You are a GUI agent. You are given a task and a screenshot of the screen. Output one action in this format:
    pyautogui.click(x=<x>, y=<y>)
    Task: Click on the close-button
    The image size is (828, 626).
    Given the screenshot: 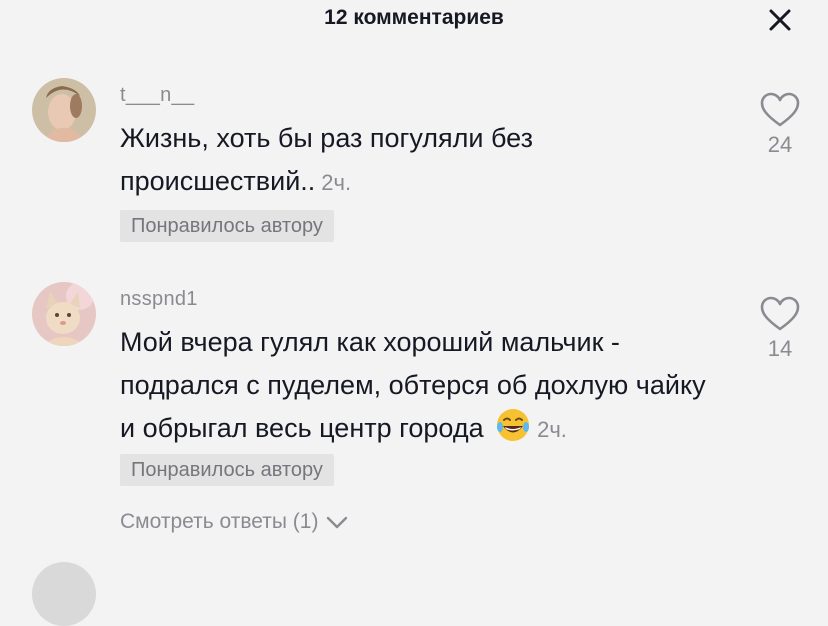 What is the action you would take?
    pyautogui.click(x=780, y=20)
    